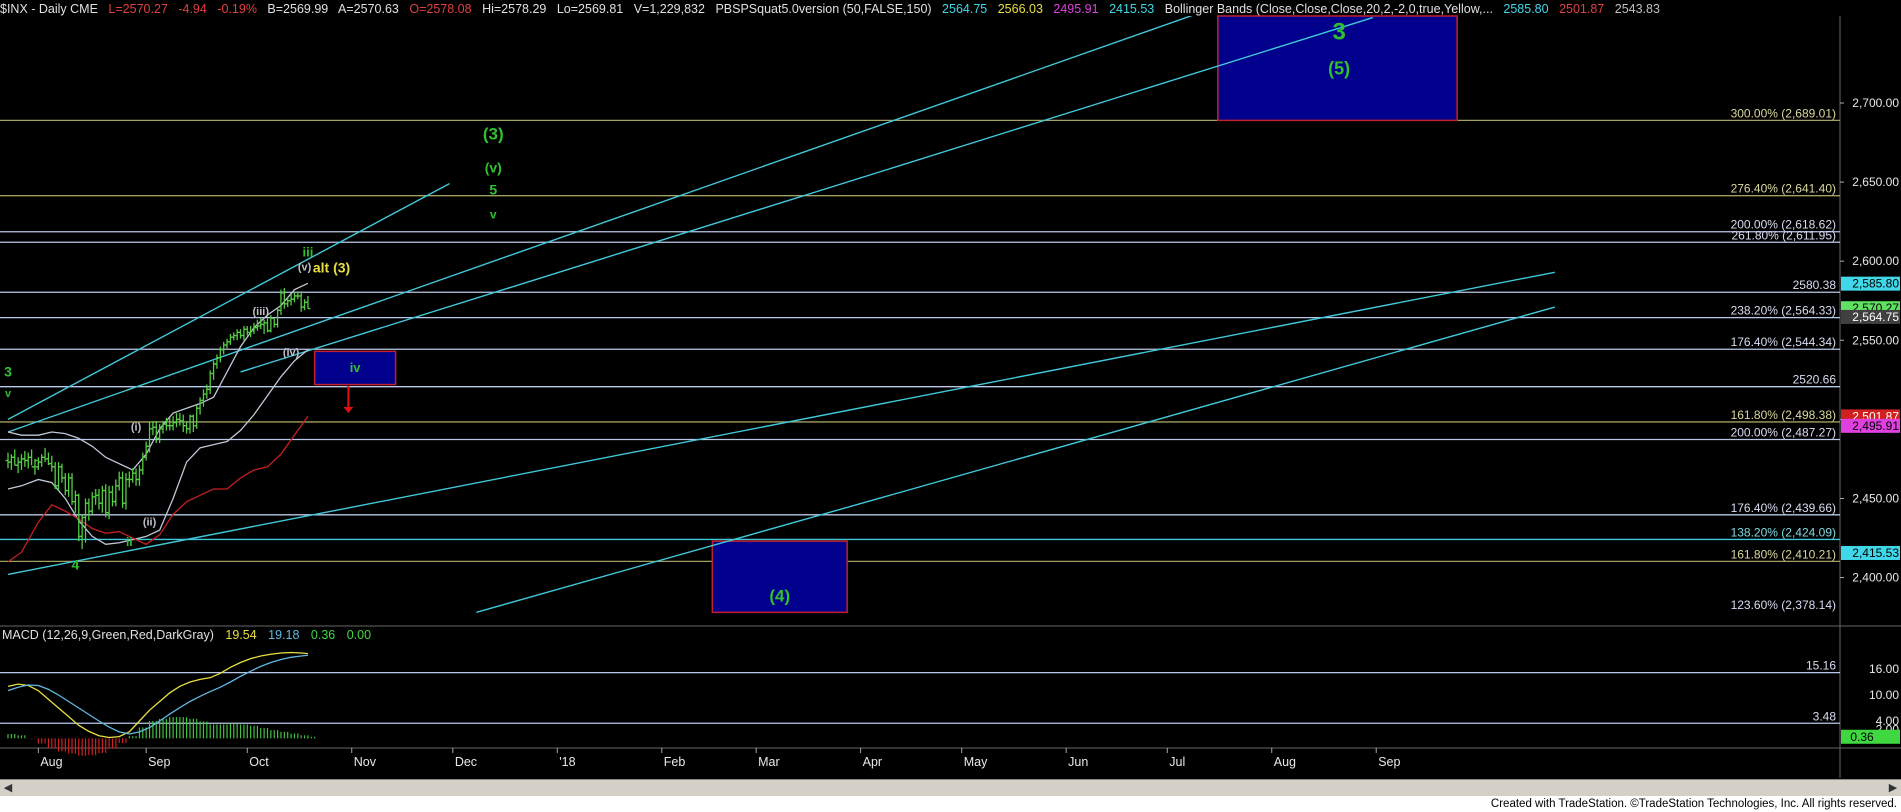  I want to click on wave-label: (4), so click(779, 595).